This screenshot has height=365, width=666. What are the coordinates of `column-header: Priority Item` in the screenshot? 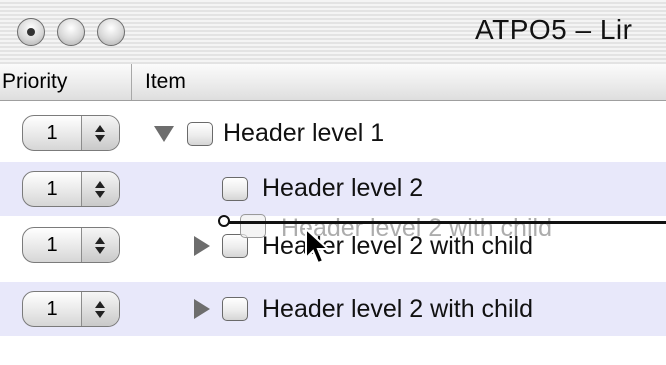 It's located at (333, 82).